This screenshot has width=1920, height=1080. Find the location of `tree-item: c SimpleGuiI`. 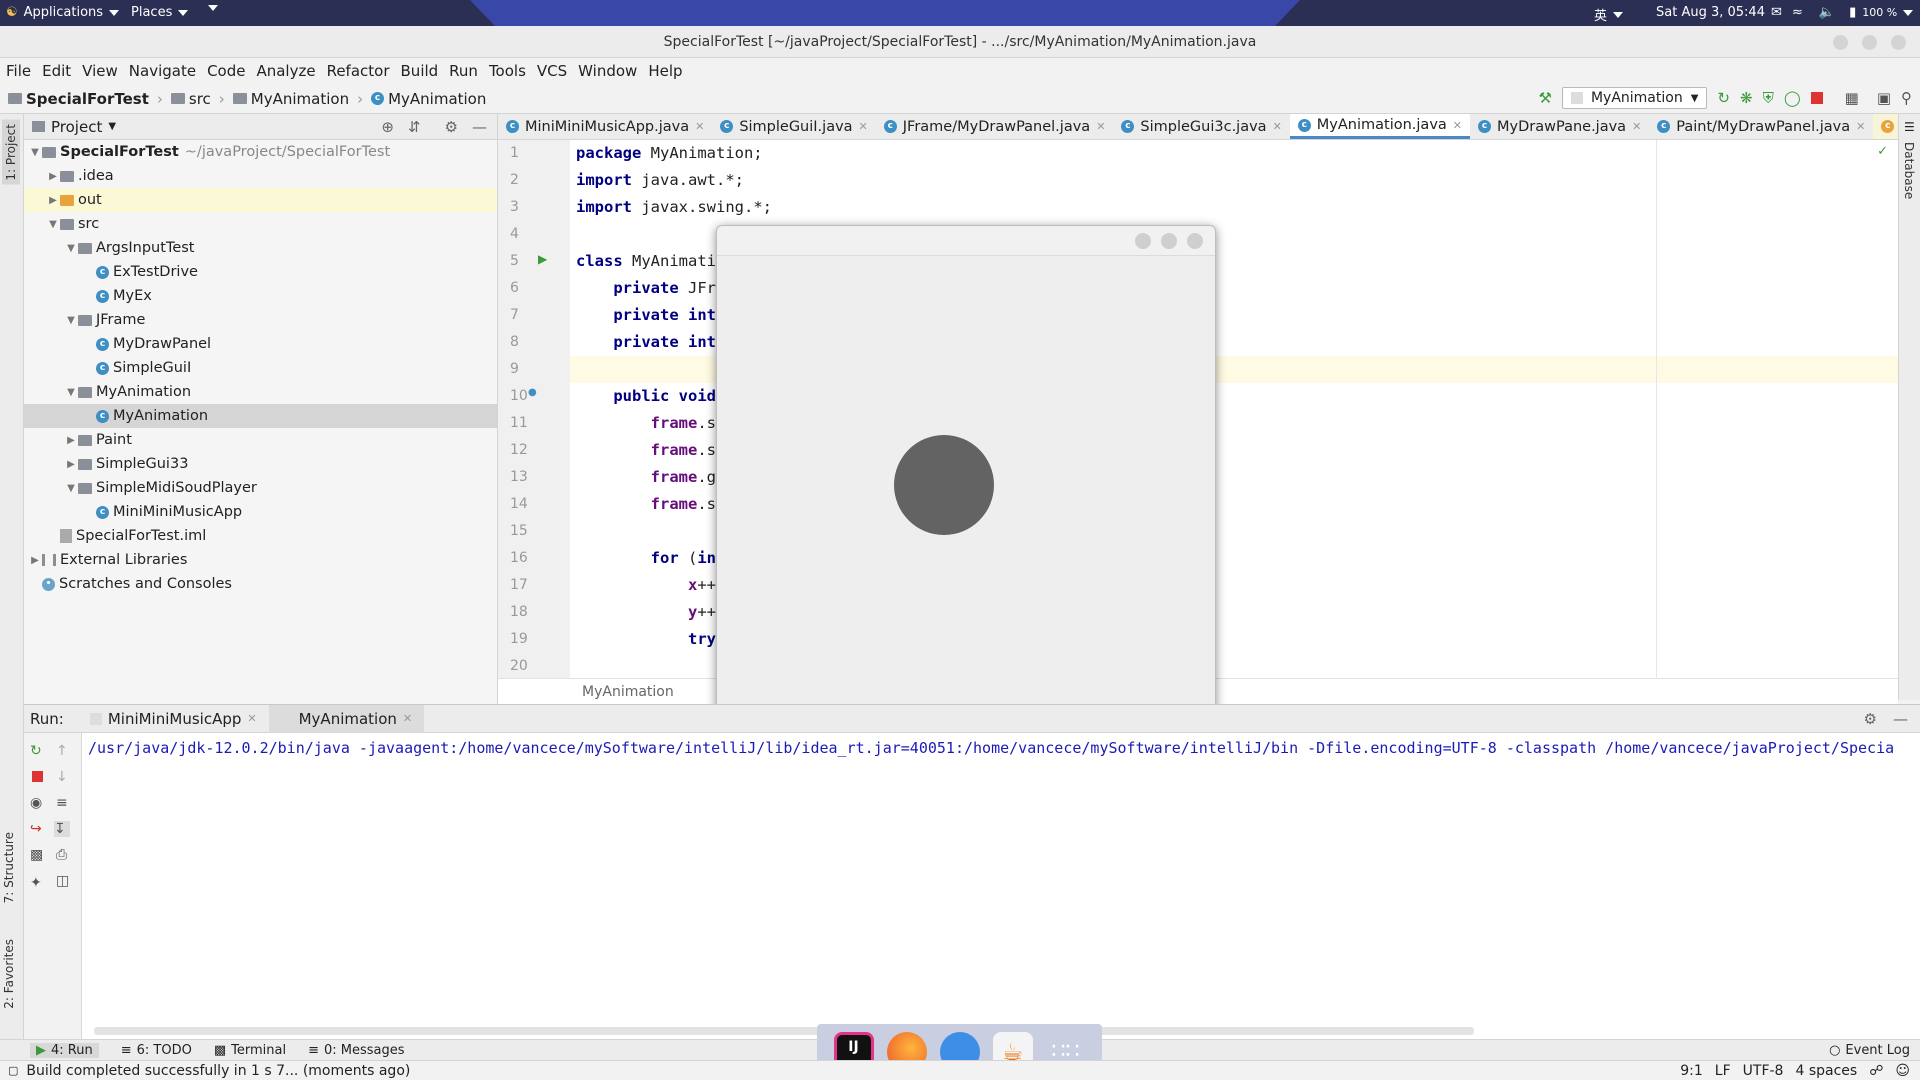

tree-item: c SimpleGuiI is located at coordinates (260, 368).